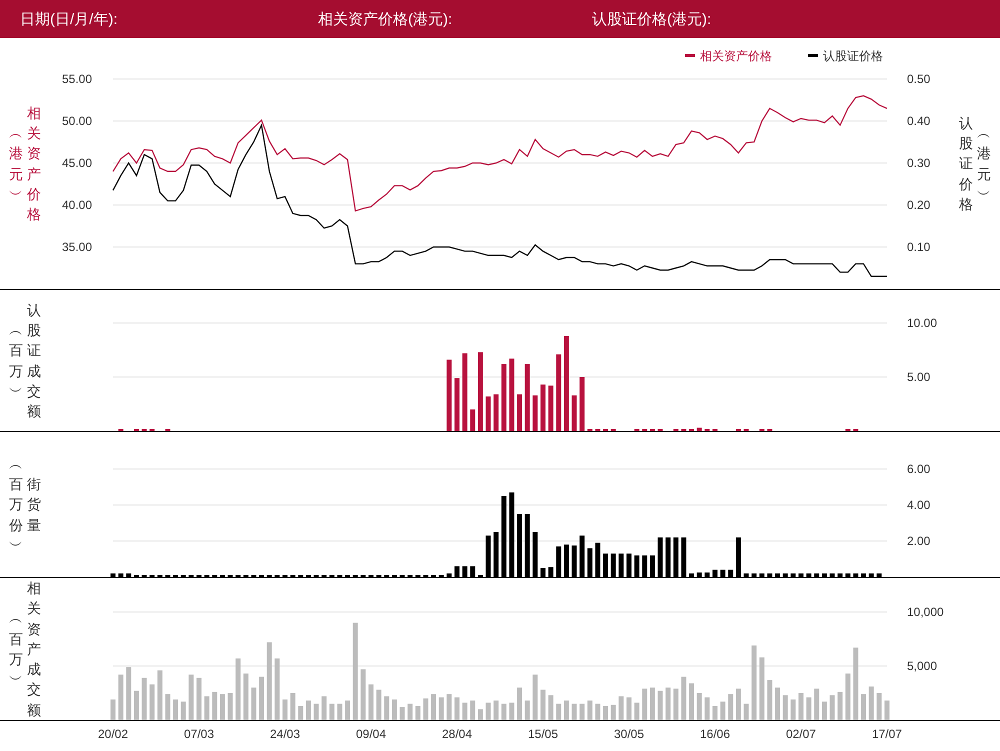 This screenshot has width=1000, height=751. What do you see at coordinates (386, 19) in the screenshot?
I see `field-label: 相关资产价格(港元):` at bounding box center [386, 19].